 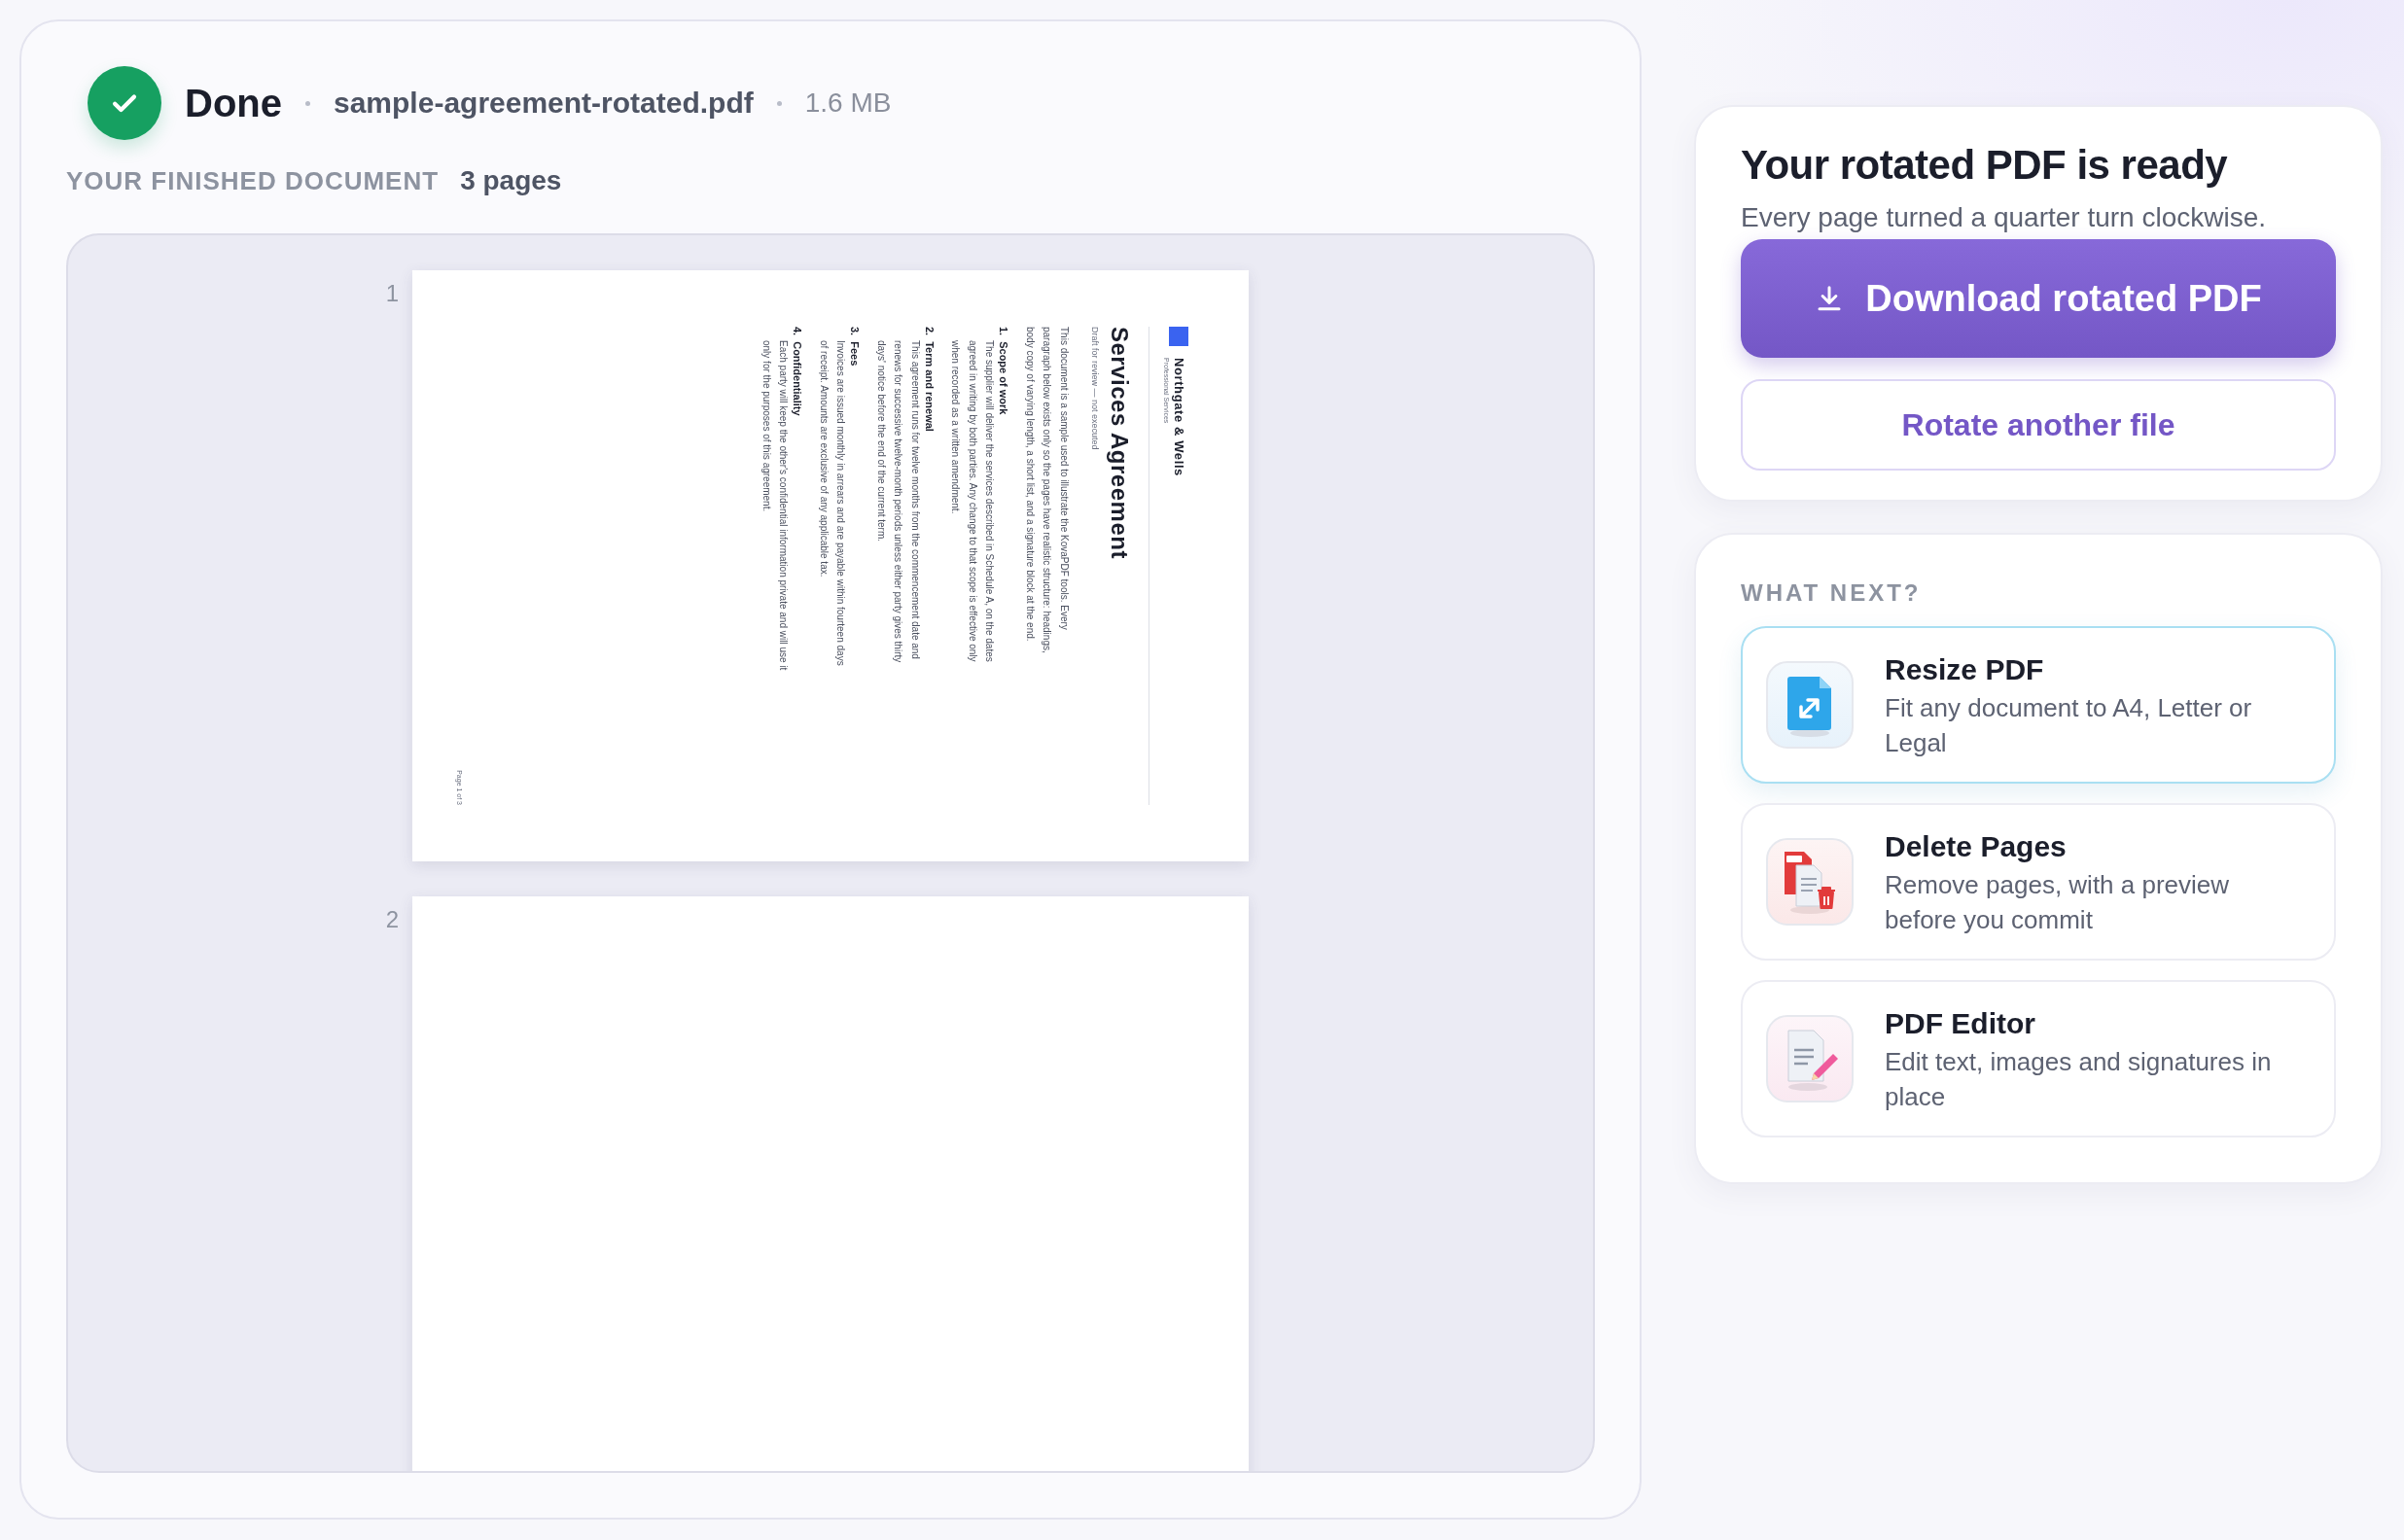 I want to click on section-paragraph: This agreement runs for twelve months from the commencement date and renews for successive twelve-month periods unless either party gives thirty days' notice before the end of the current term., so click(x=899, y=502).